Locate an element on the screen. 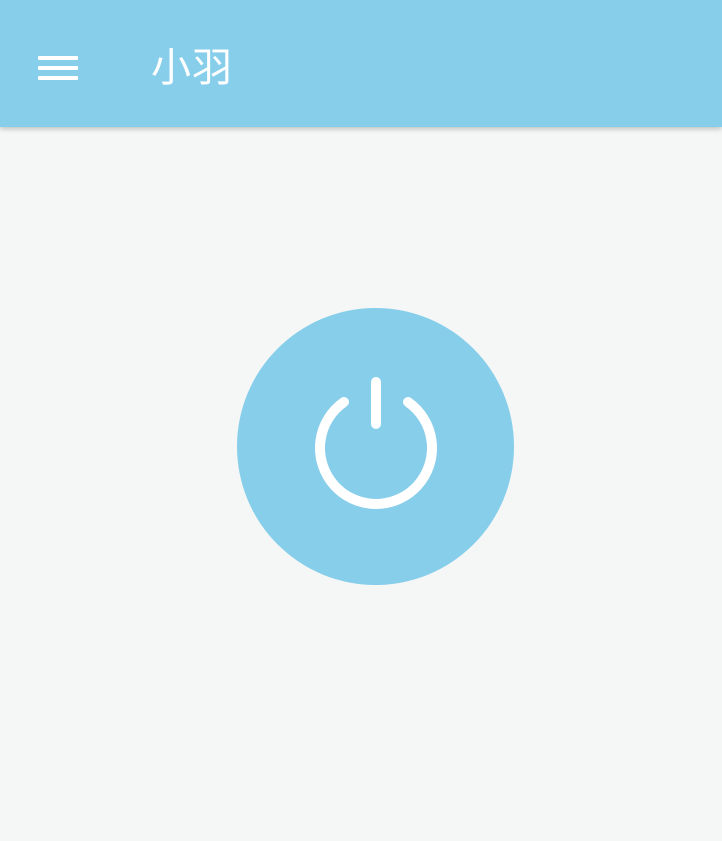 The width and height of the screenshot is (722, 841). hamburger-menu-icon is located at coordinates (58, 68).